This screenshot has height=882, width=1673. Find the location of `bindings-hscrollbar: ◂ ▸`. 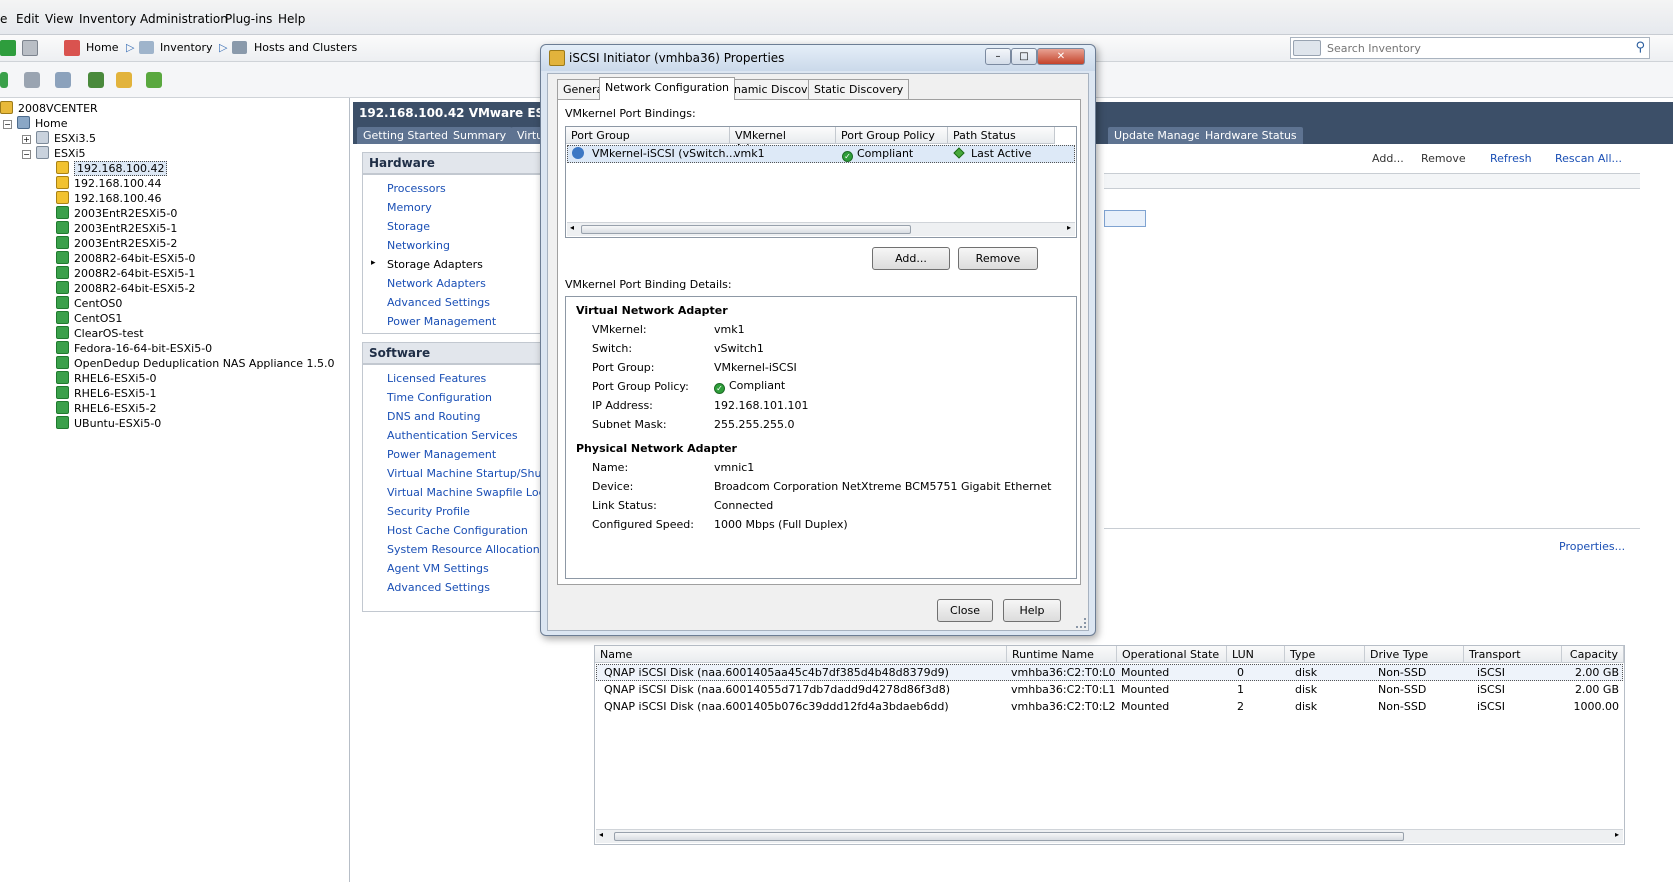

bindings-hscrollbar: ◂ ▸ is located at coordinates (821, 229).